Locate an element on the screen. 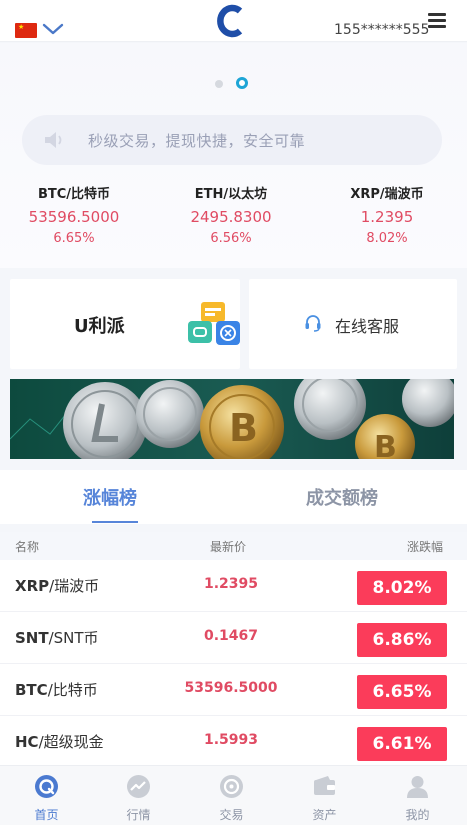 The image size is (467, 825). col-price-header: 最新价 is located at coordinates (228, 547).